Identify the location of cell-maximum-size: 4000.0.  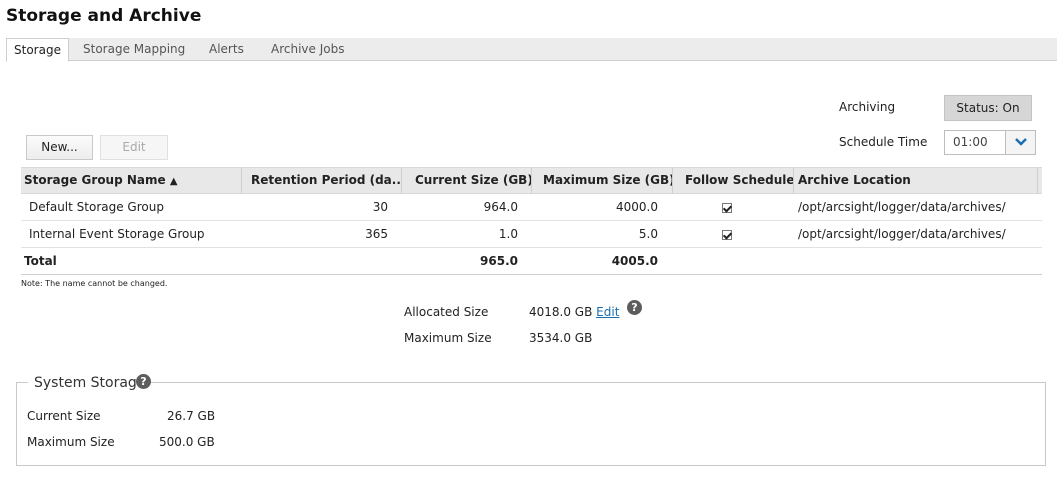
(637, 207).